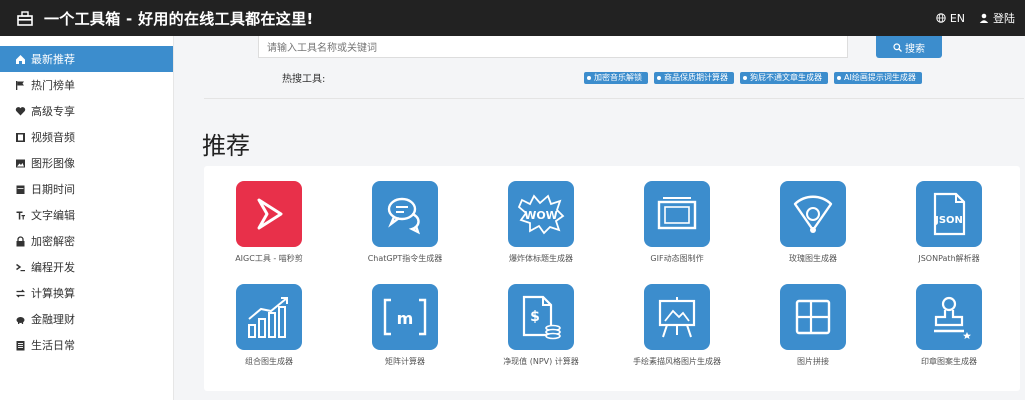 The height and width of the screenshot is (400, 1025). I want to click on sidebar-item-calculate: 计算换算, so click(86, 293).